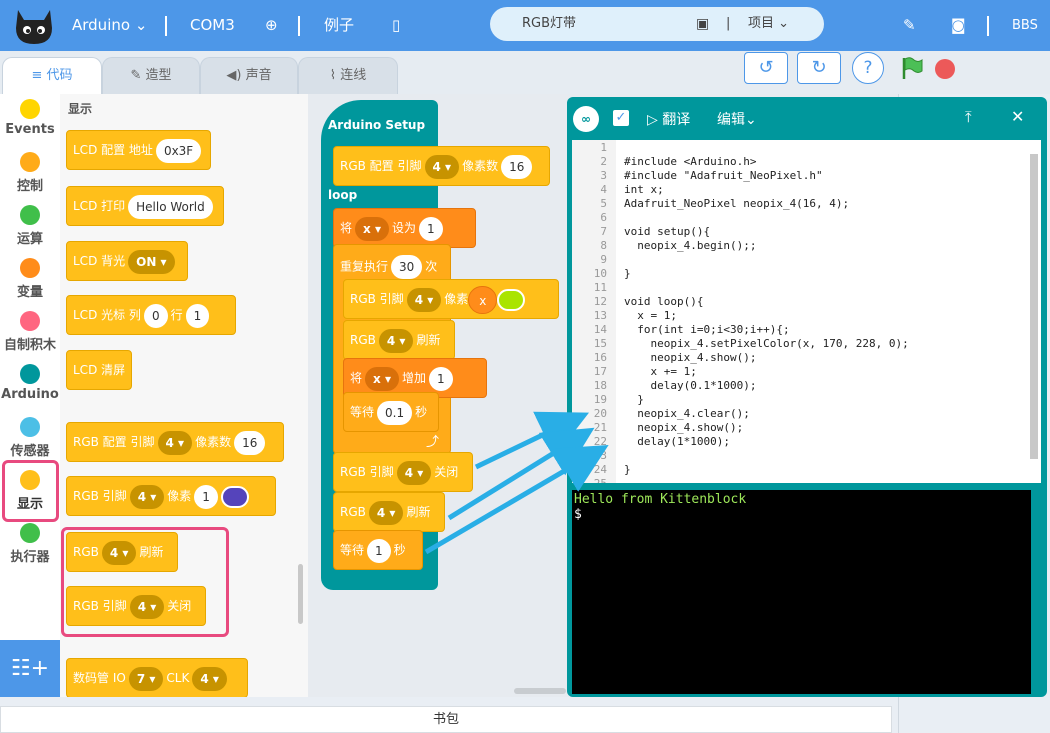 This screenshot has width=1050, height=733. What do you see at coordinates (801, 592) in the screenshot?
I see `terminal-output: Hello from Kittenblock $` at bounding box center [801, 592].